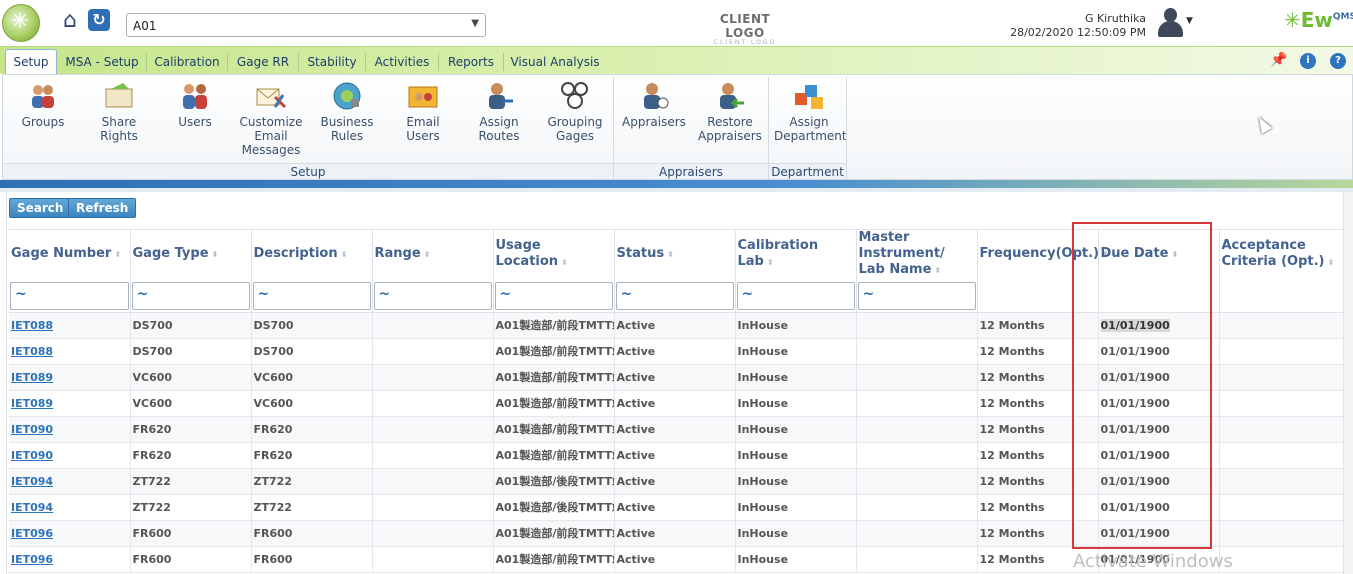 The width and height of the screenshot is (1353, 574). What do you see at coordinates (1170, 22) in the screenshot?
I see `avatar` at bounding box center [1170, 22].